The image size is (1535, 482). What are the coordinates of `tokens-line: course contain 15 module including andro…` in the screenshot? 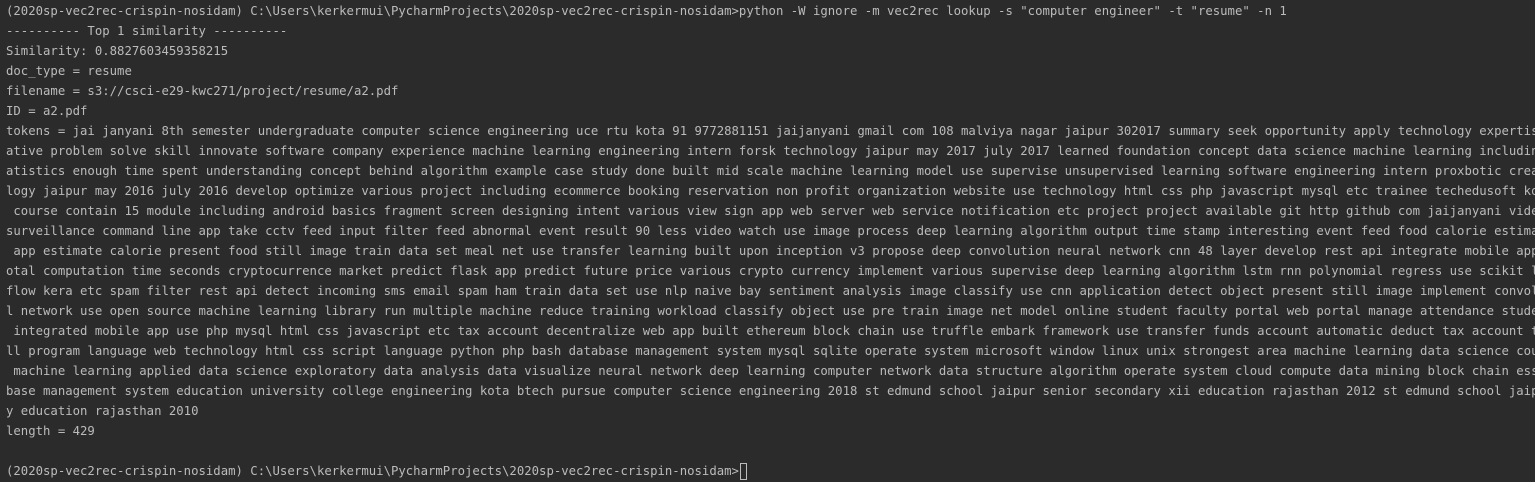 It's located at (770, 211).